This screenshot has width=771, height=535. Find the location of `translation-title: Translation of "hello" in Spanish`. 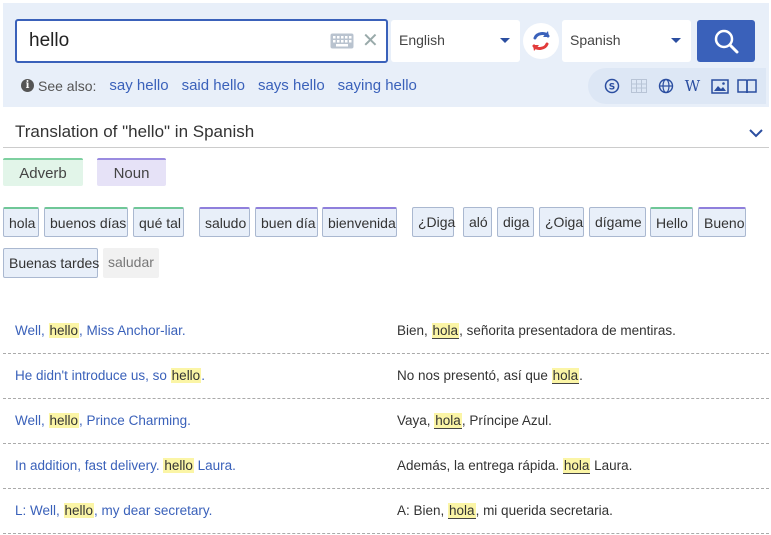

translation-title: Translation of "hello" in Spanish is located at coordinates (135, 131).